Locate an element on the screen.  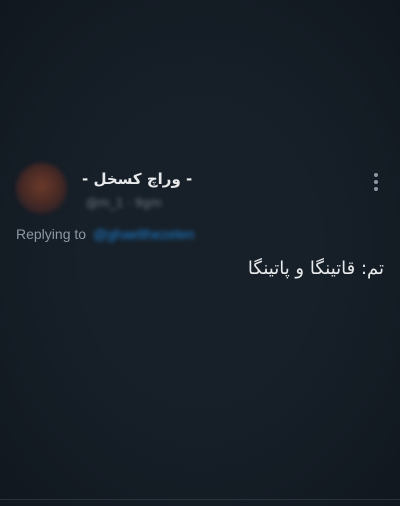
author-display-name: - وراچ کسخل - is located at coordinates (137, 179).